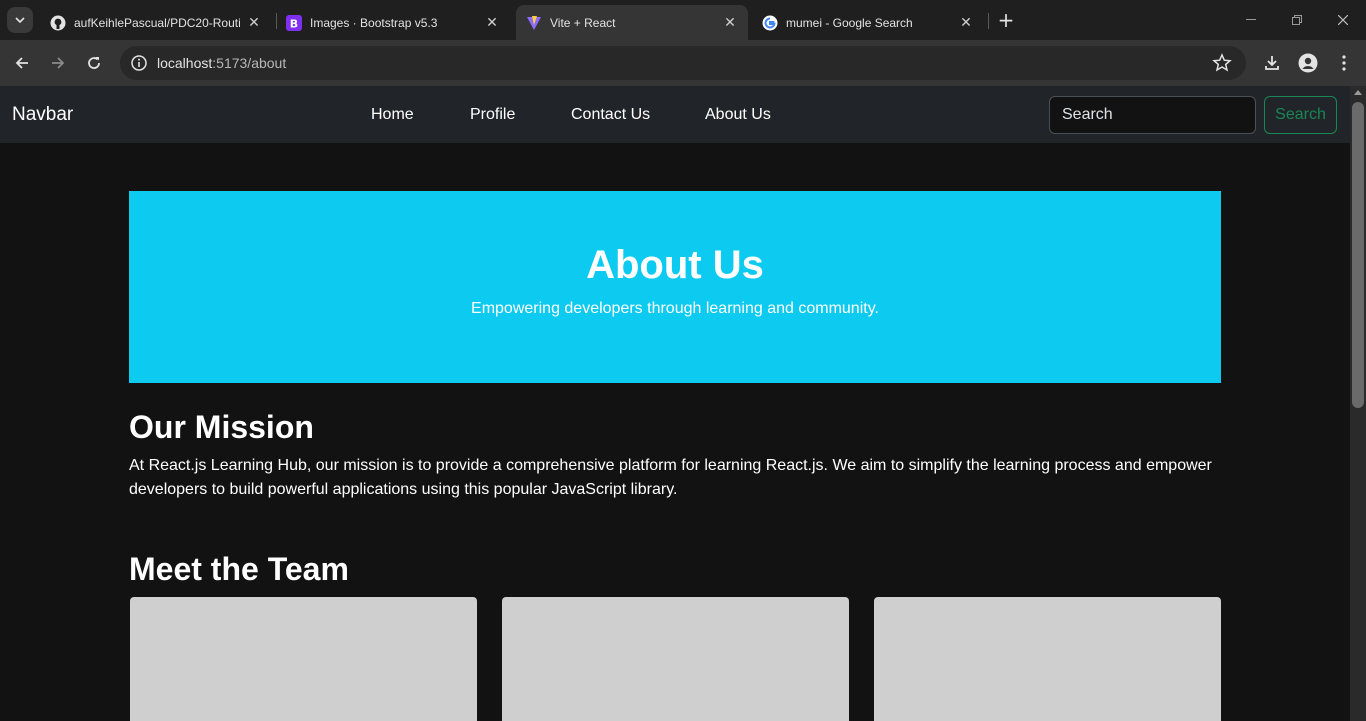 The width and height of the screenshot is (1366, 721). I want to click on tab-github: aufKeihlePascual/PDC20-Routing ✕, so click(156, 22).